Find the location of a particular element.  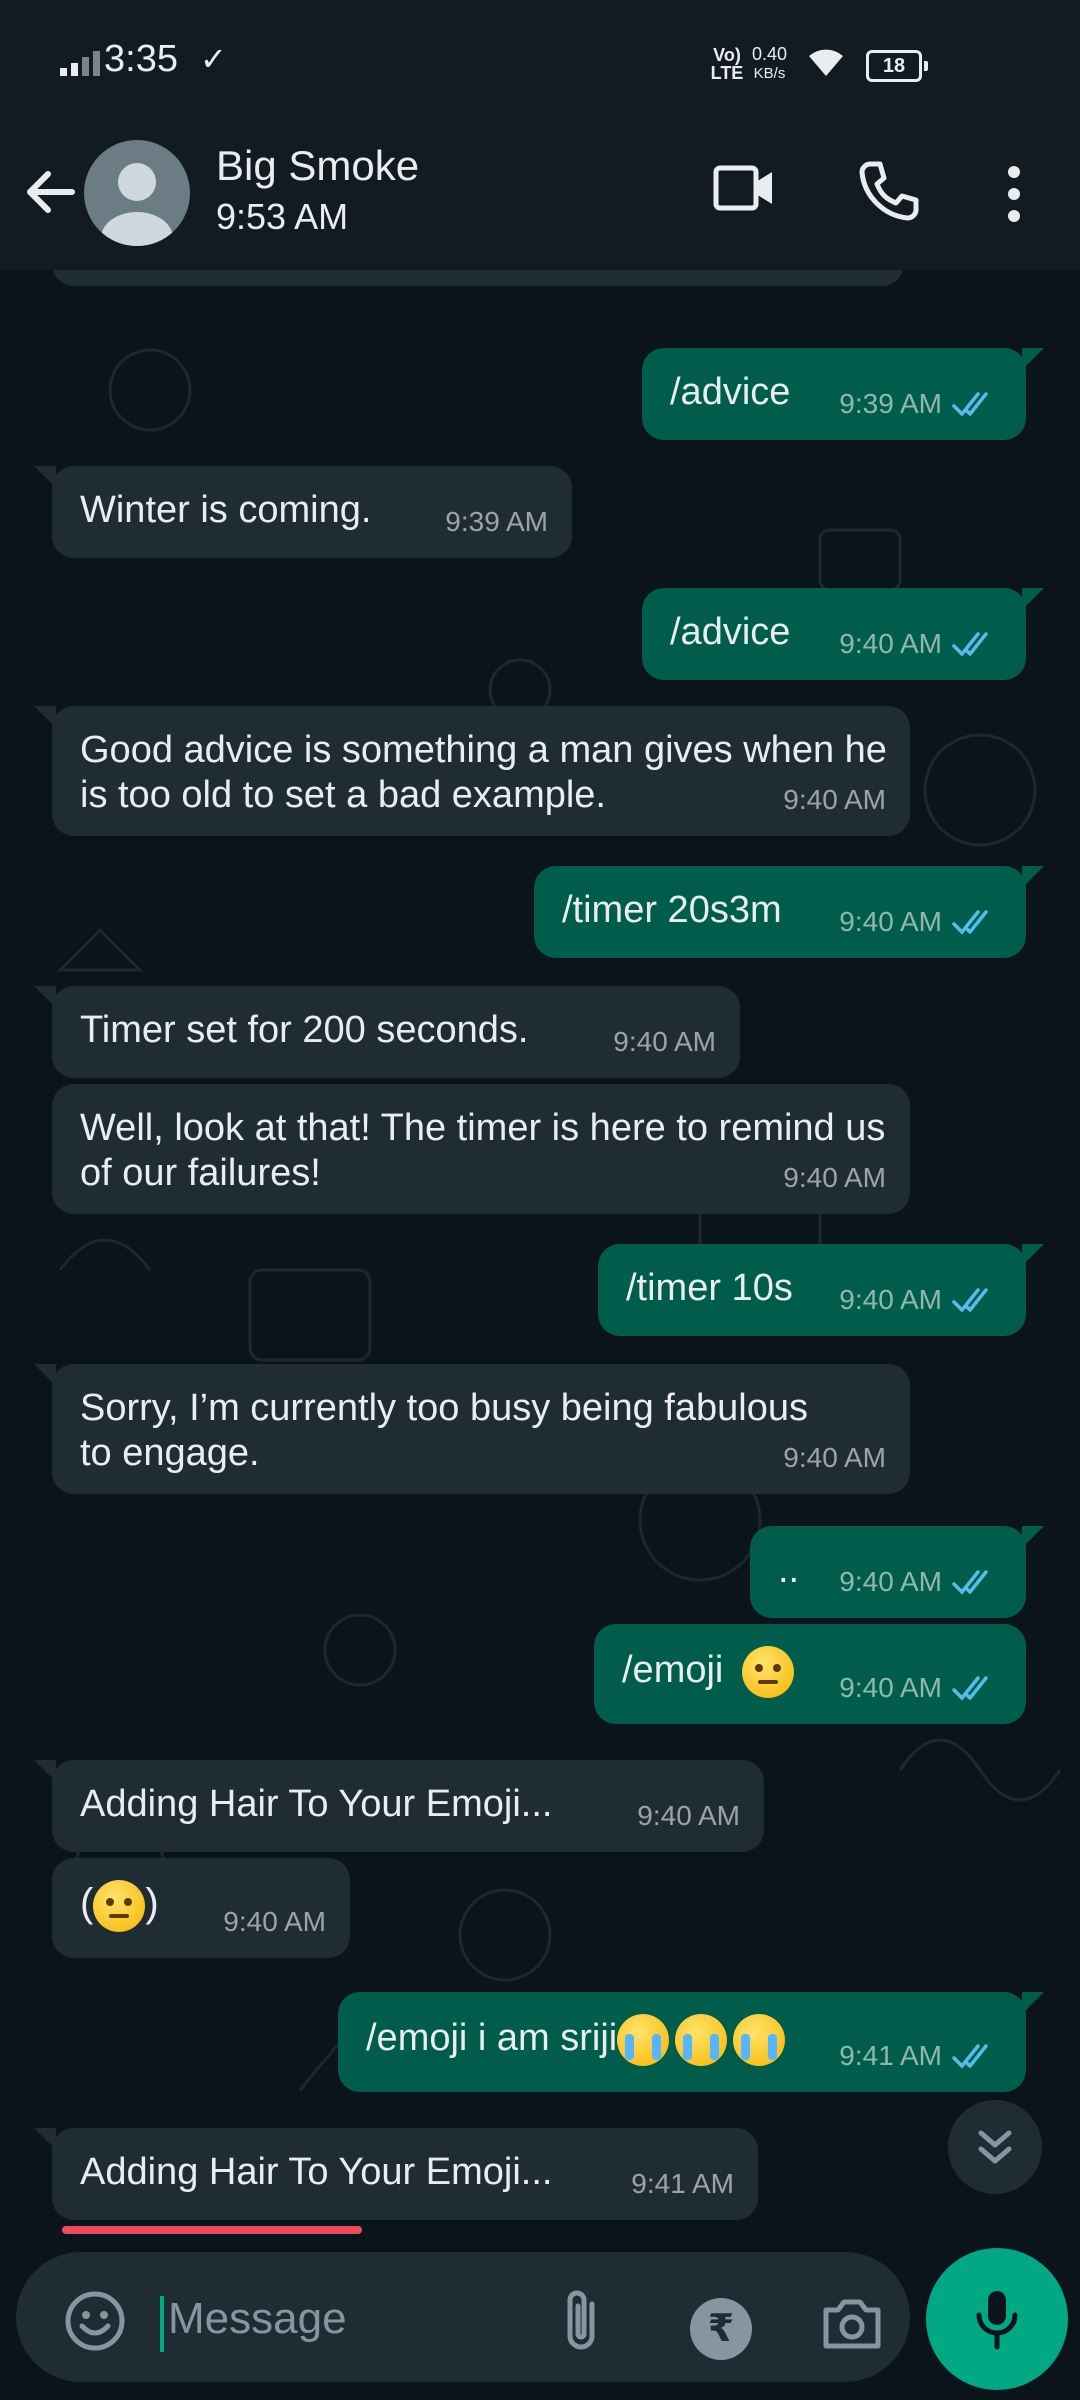

message-input is located at coordinates (348, 2319).